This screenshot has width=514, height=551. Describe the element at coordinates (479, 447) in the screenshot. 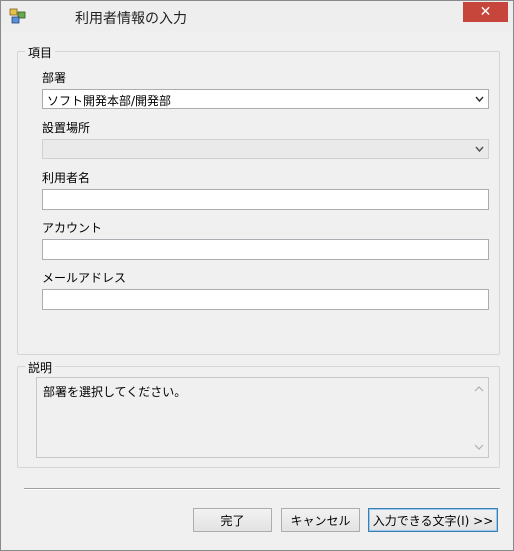

I see `scroll-down-icon` at that location.